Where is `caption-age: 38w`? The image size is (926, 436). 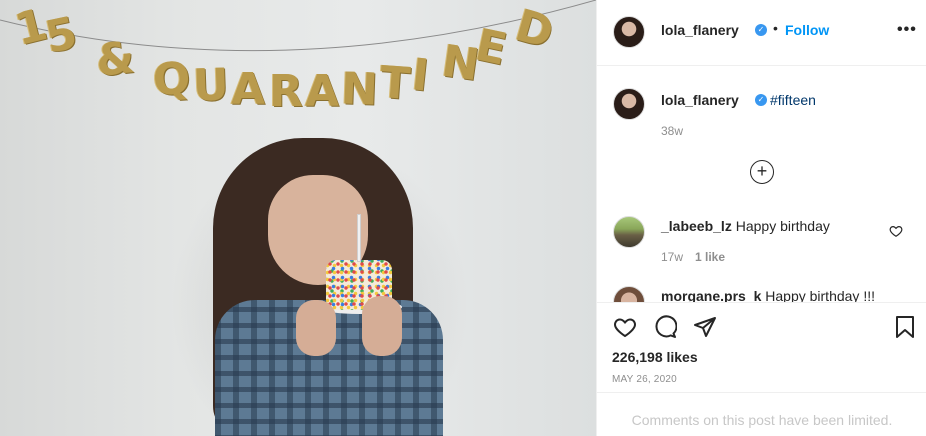
caption-age: 38w is located at coordinates (672, 131).